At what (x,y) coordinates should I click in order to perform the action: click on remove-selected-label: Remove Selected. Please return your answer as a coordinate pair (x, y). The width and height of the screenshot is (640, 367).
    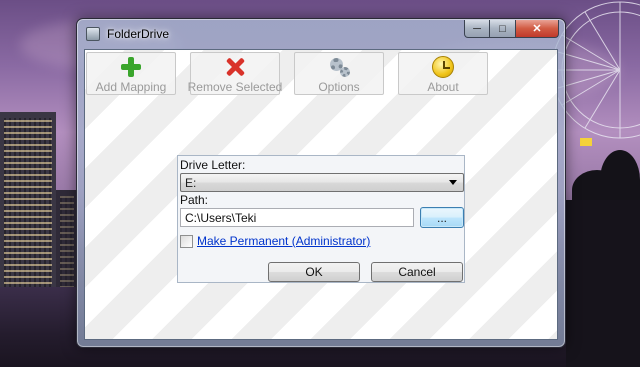
    Looking at the image, I should click on (235, 87).